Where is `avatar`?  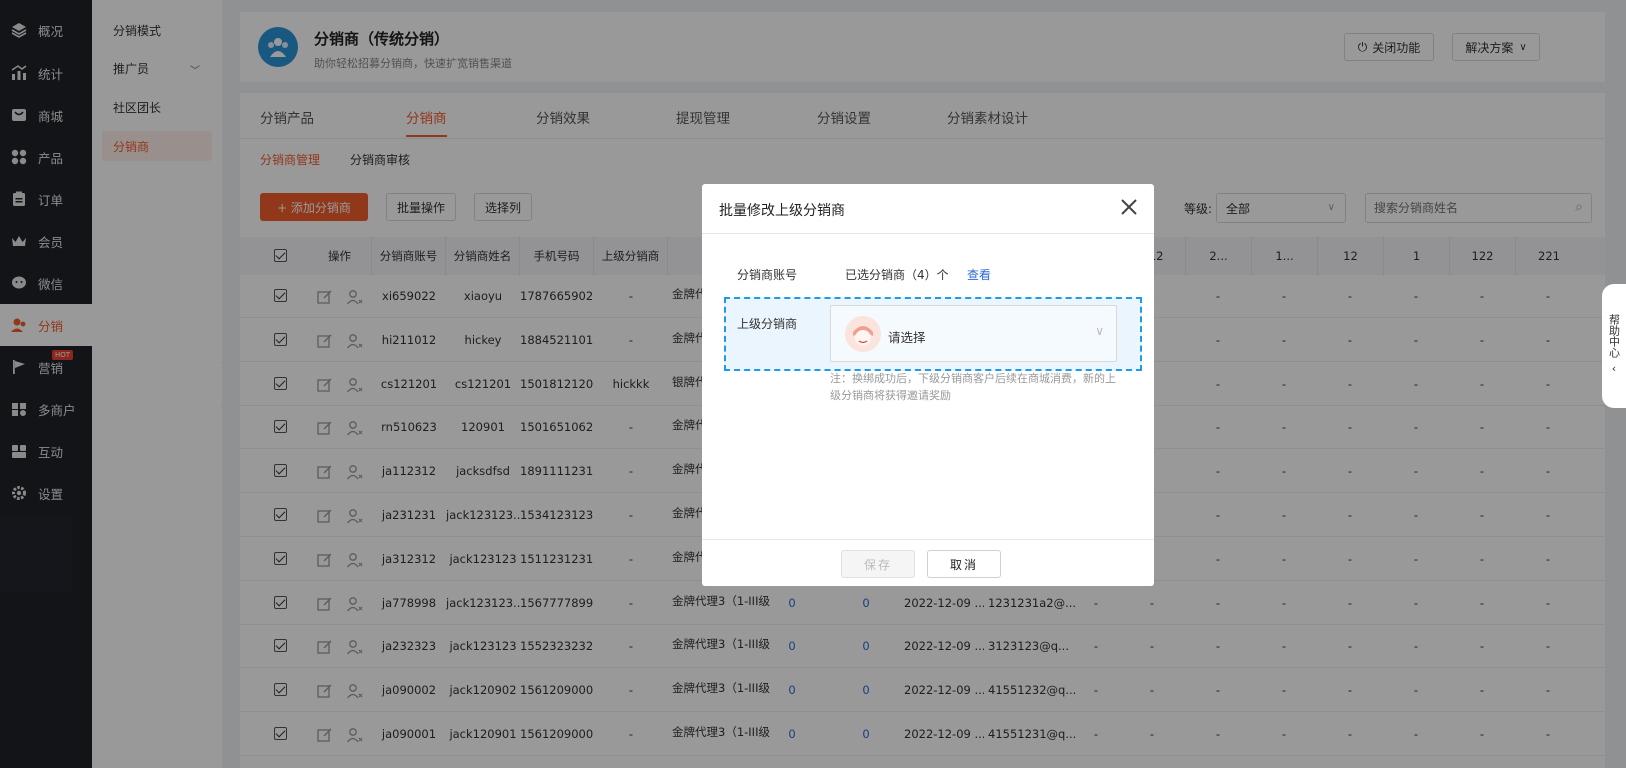
avatar is located at coordinates (863, 334).